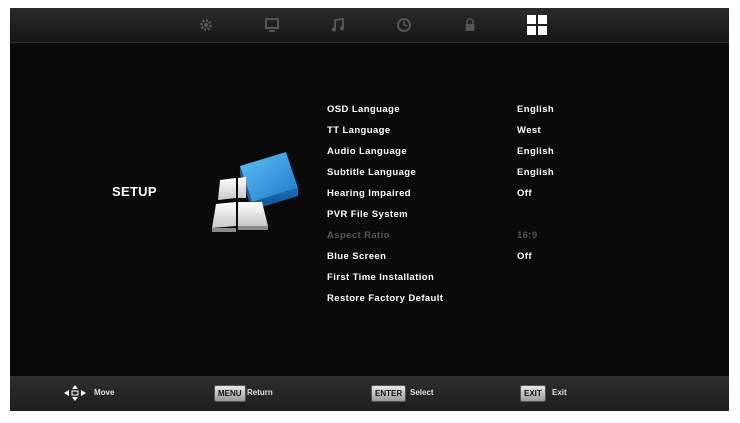 The height and width of the screenshot is (423, 740). Describe the element at coordinates (255, 192) in the screenshot. I see `setup-logo-icon` at that location.